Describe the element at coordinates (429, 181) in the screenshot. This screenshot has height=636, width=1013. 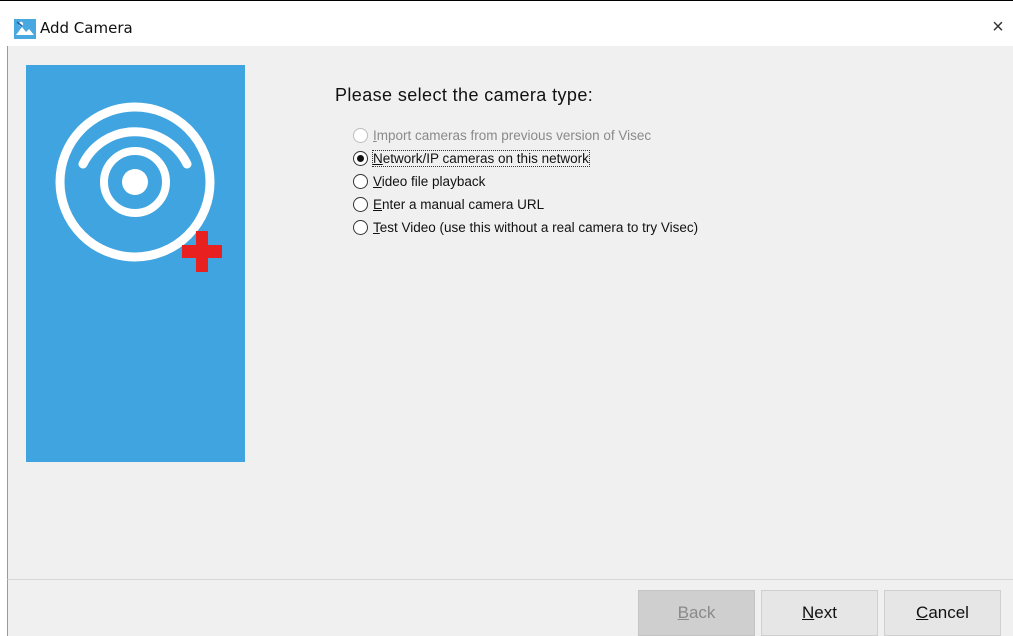
I see `option-label: Video file playback` at that location.